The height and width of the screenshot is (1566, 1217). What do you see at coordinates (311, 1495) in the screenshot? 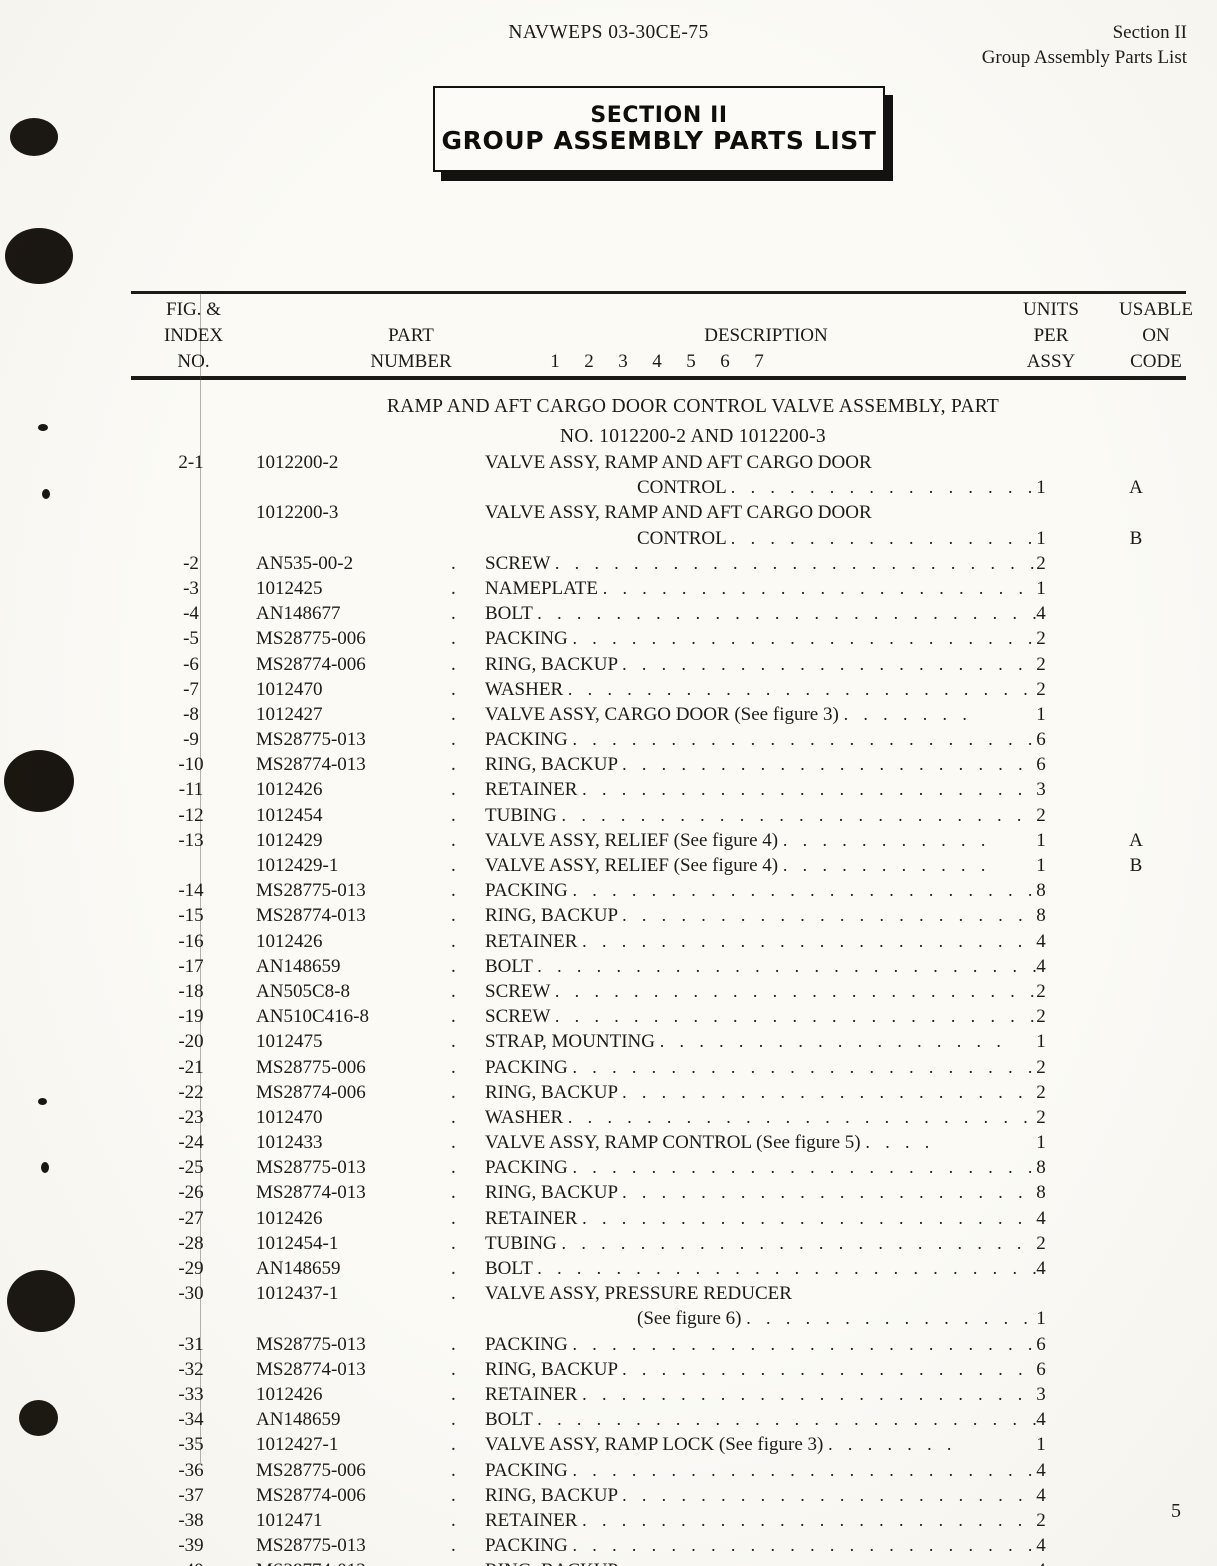
I see `cell-part-number: MS28774-006` at bounding box center [311, 1495].